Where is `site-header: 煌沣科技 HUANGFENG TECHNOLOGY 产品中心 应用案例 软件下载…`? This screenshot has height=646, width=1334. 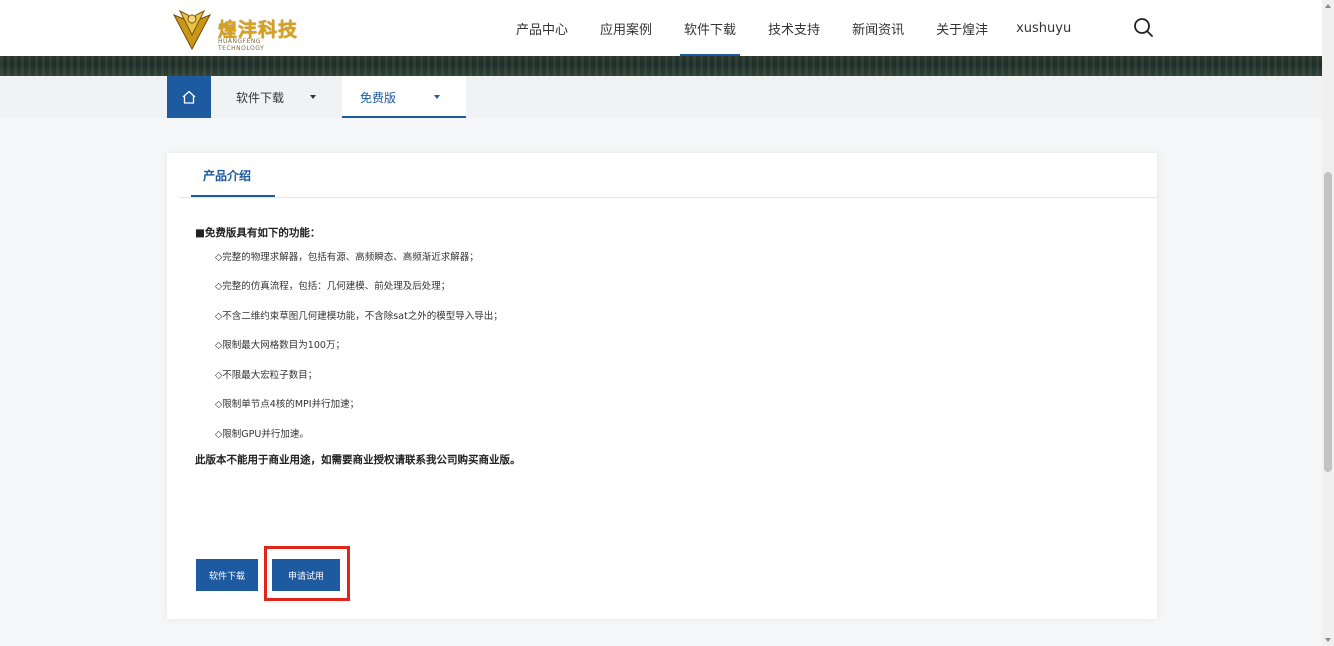 site-header: 煌沣科技 HUANGFENG TECHNOLOGY 产品中心 应用案例 软件下载… is located at coordinates (661, 28).